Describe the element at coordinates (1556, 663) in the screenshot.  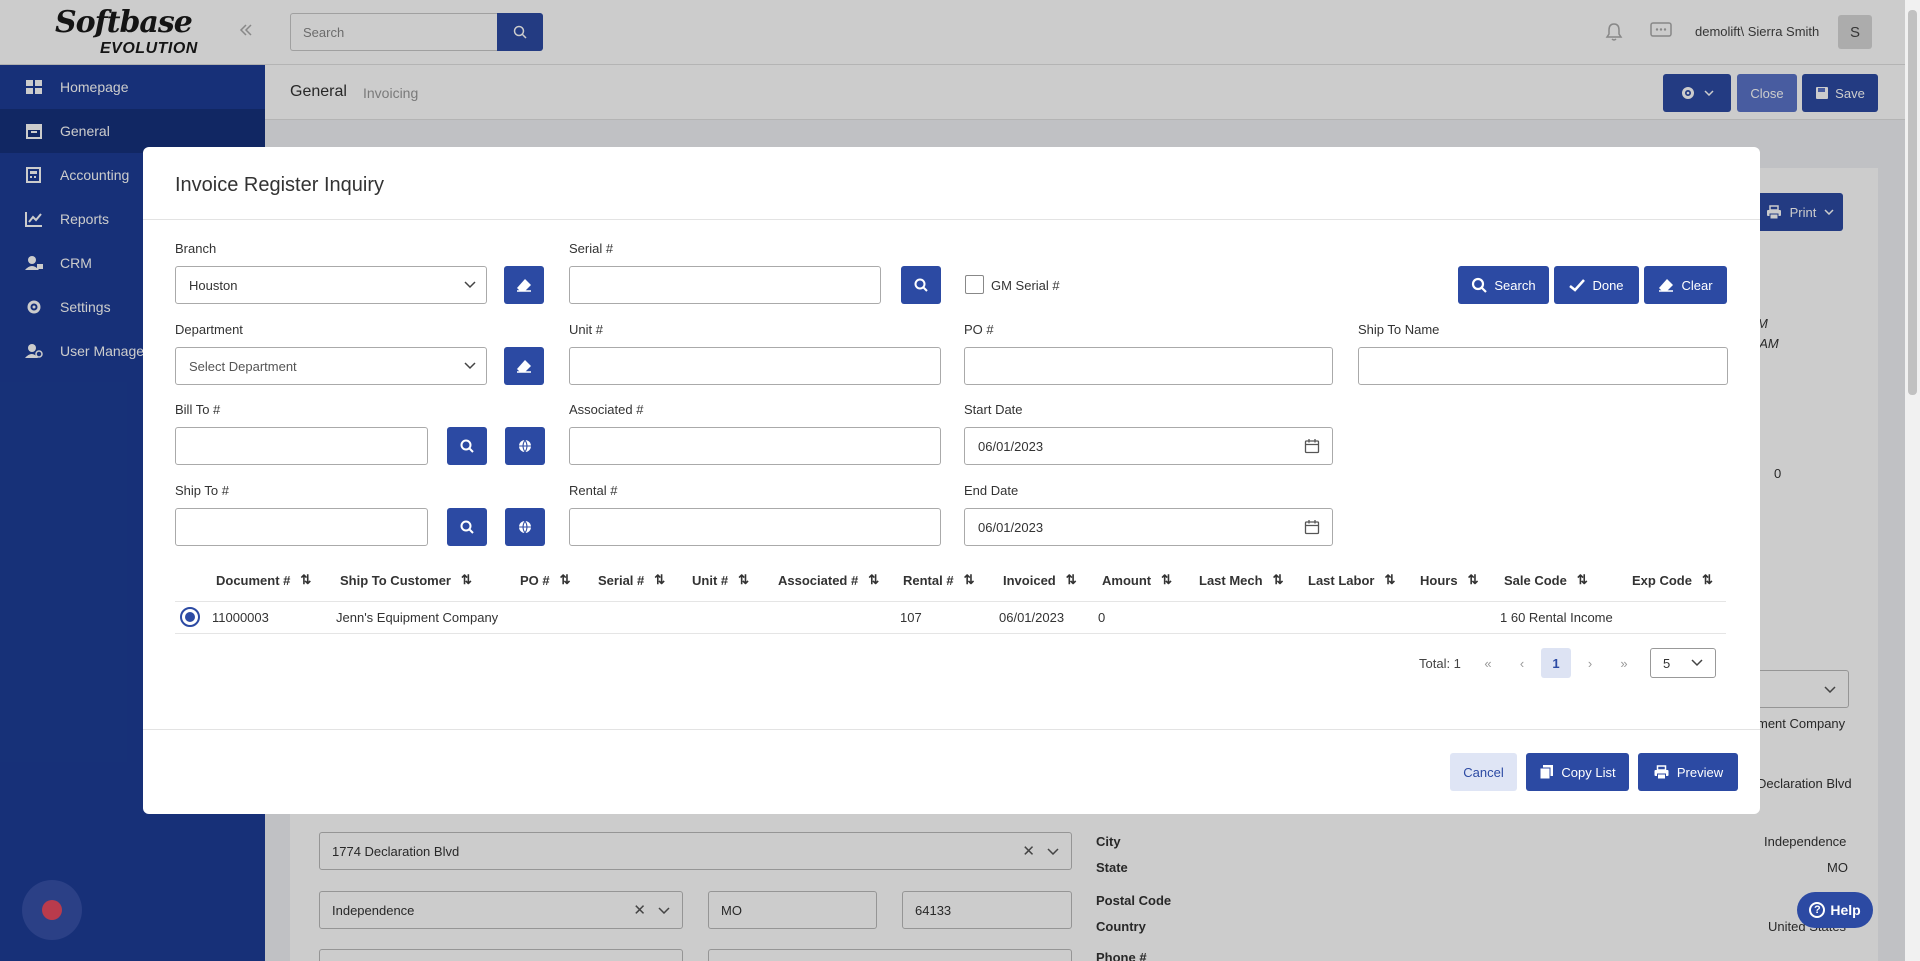
I see `page-button-1: 1` at that location.